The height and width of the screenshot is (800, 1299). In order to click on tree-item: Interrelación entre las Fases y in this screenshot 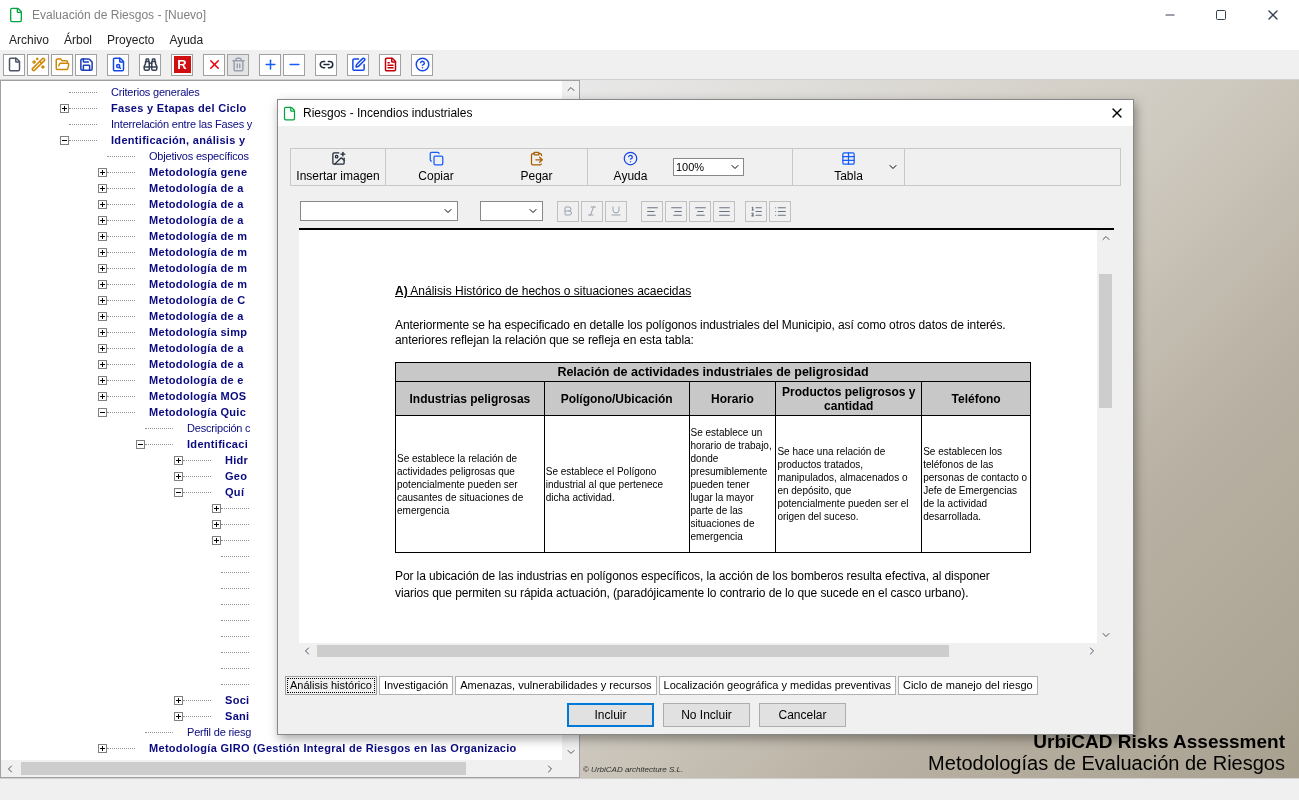, I will do `click(182, 124)`.